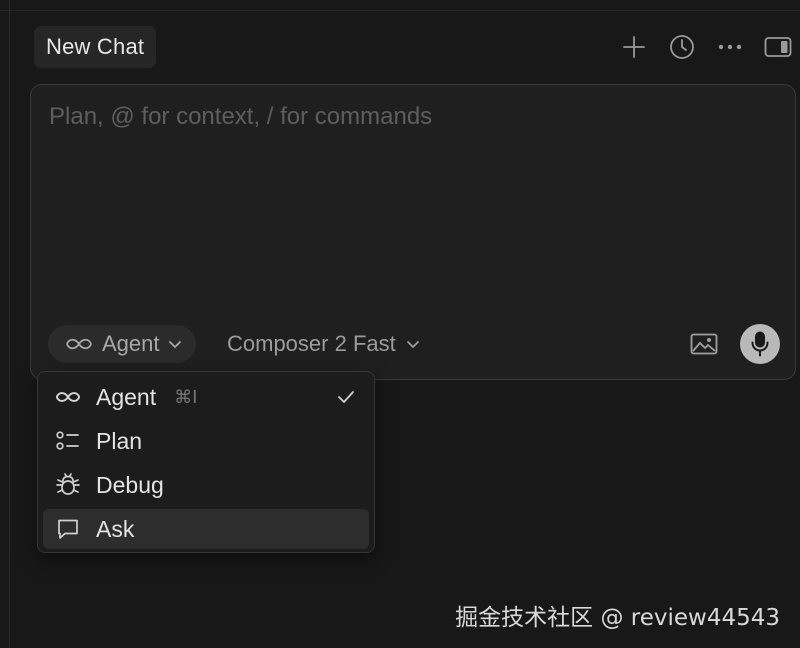 Image resolution: width=800 pixels, height=648 pixels. I want to click on mode-dropdown-menu: Agent ⌘I Plan Debug Ask, so click(206, 462).